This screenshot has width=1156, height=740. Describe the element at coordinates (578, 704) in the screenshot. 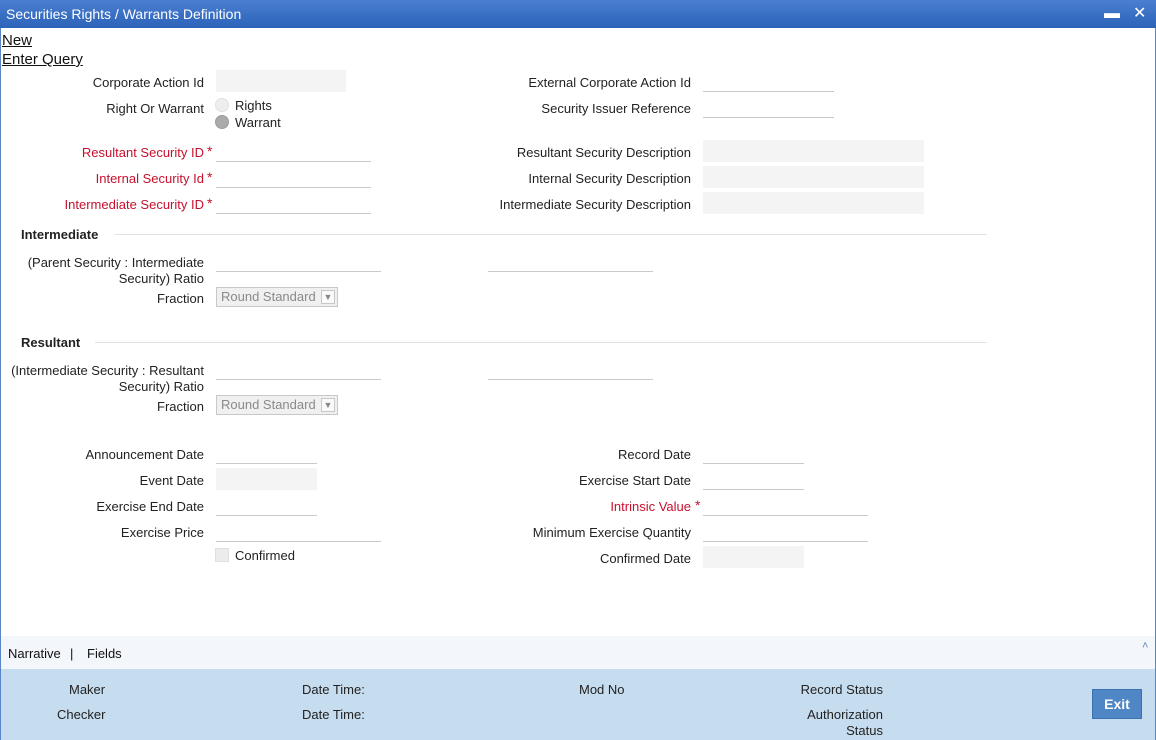

I see `audit-footer` at that location.